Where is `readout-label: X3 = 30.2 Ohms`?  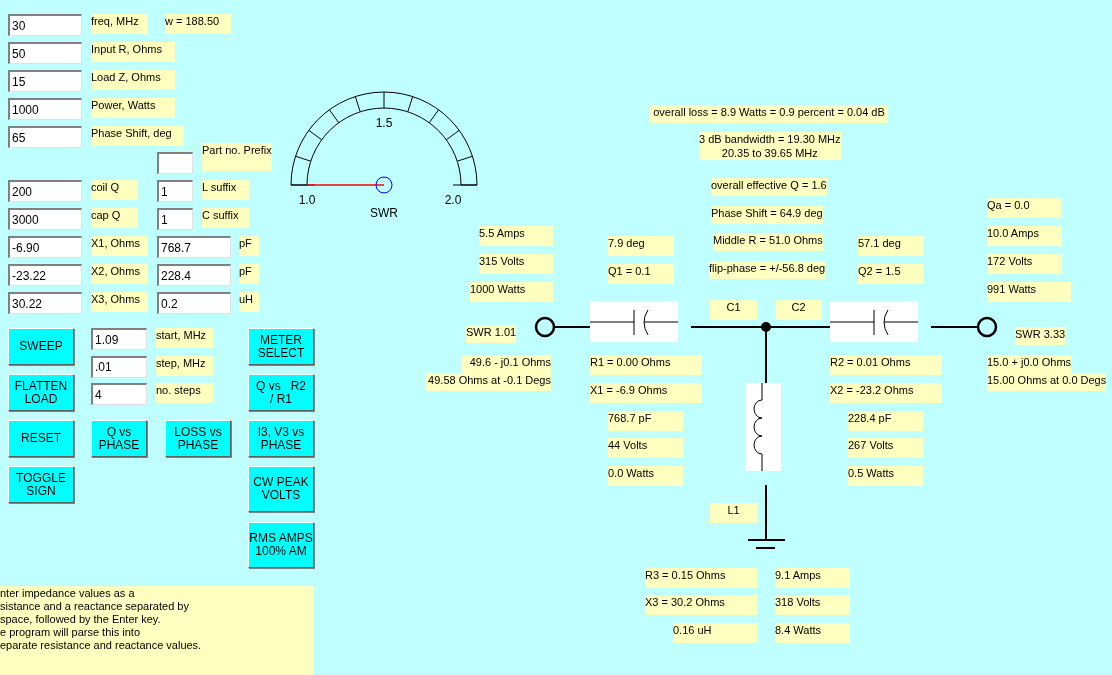 readout-label: X3 = 30.2 Ohms is located at coordinates (701, 605).